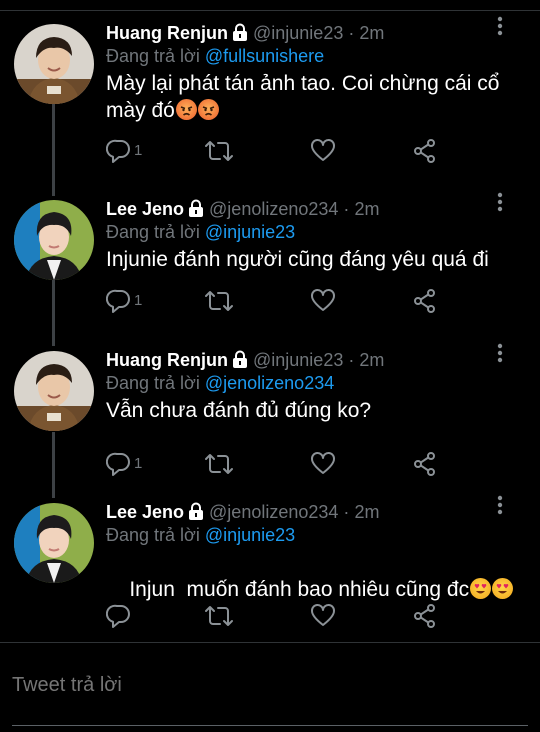 The height and width of the screenshot is (732, 540). I want to click on tweet-text-line: Injun muốn đánh bao nhiêu cũng đc, so click(299, 589).